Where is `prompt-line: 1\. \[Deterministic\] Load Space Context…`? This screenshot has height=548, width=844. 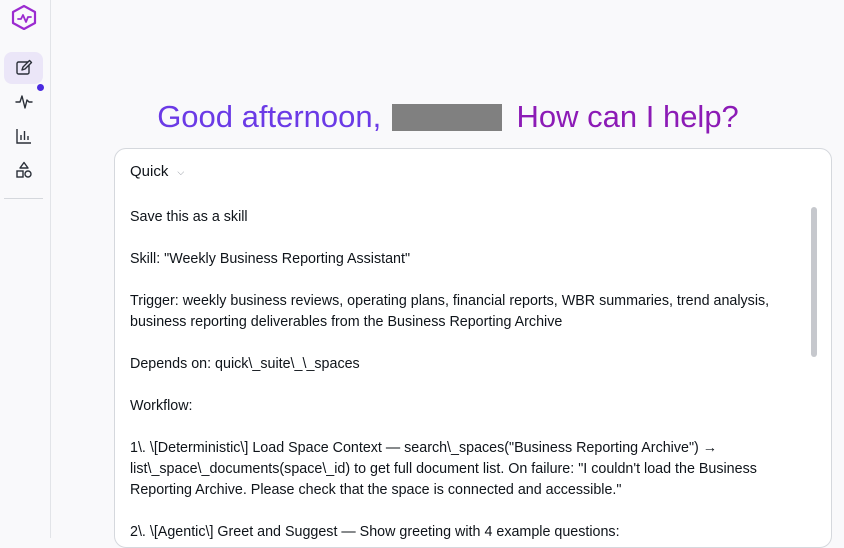 prompt-line: 1\. \[Deterministic\] Load Space Context… is located at coordinates (443, 469).